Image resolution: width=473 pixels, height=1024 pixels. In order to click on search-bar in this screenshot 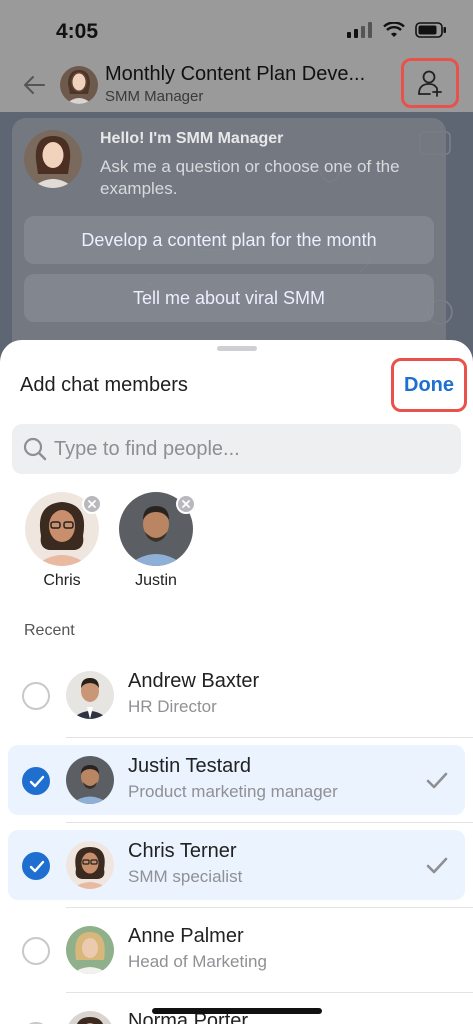, I will do `click(236, 449)`.